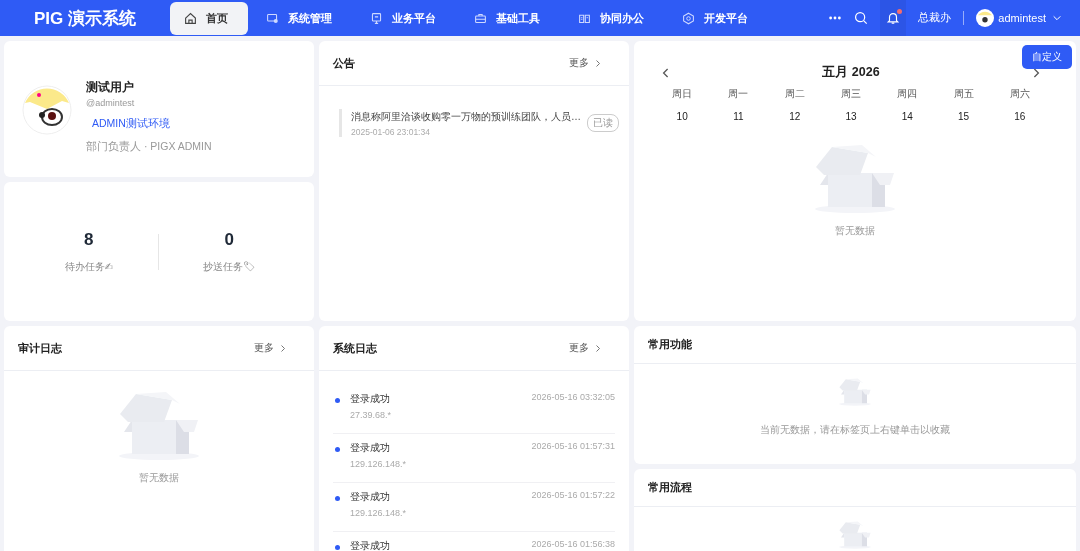  What do you see at coordinates (861, 18) in the screenshot?
I see `search-icon` at bounding box center [861, 18].